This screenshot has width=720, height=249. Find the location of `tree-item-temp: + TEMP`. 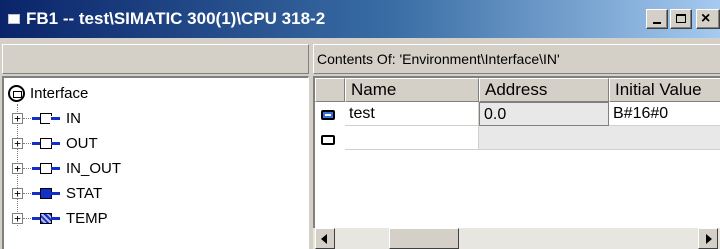

tree-item-temp: + TEMP is located at coordinates (154, 219).